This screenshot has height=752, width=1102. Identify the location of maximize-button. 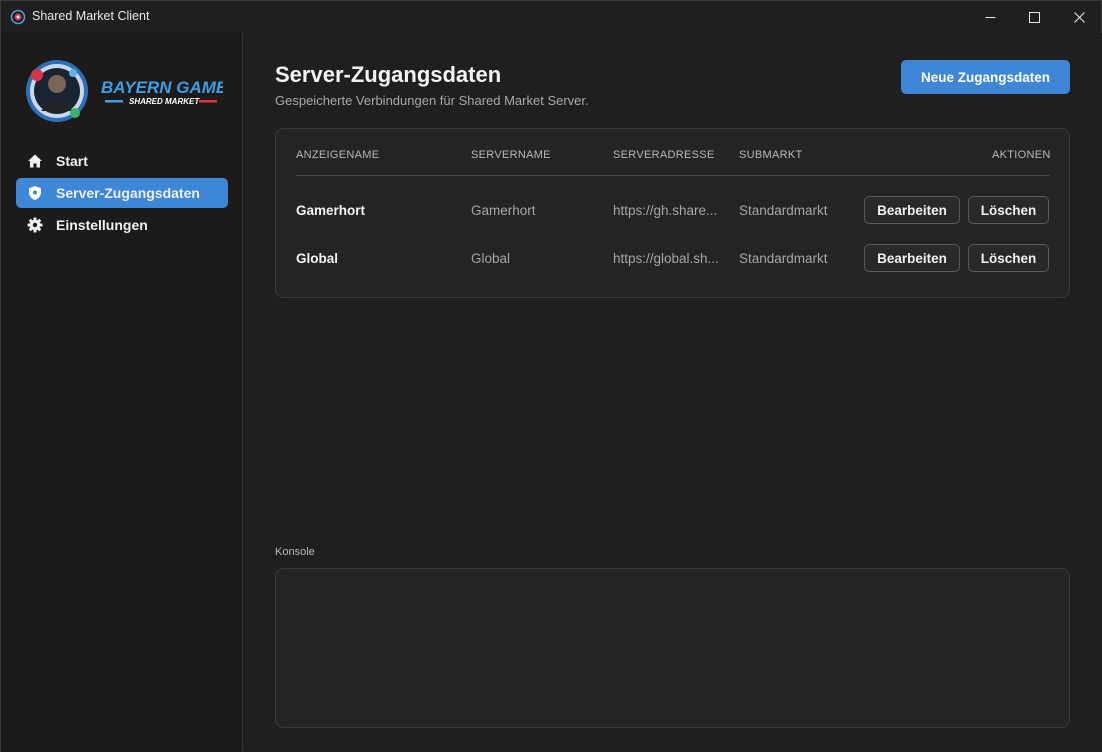
(1034, 17).